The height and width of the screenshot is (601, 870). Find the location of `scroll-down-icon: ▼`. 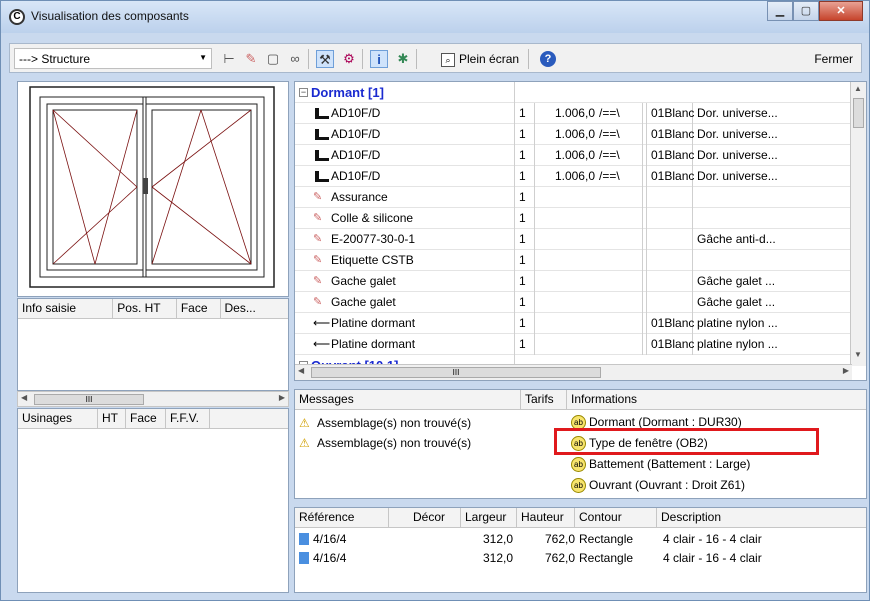

scroll-down-icon: ▼ is located at coordinates (858, 354).